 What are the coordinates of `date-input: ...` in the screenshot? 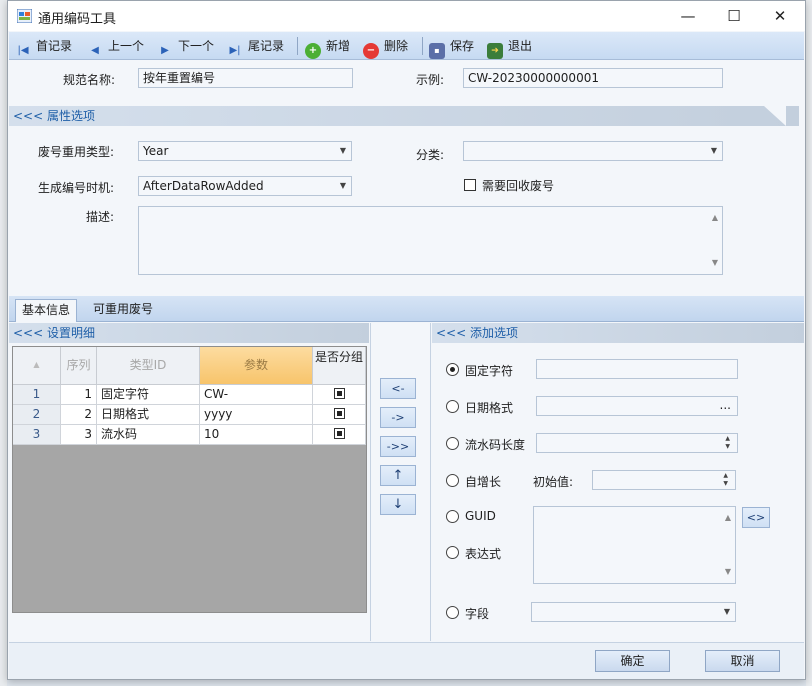 It's located at (637, 406).